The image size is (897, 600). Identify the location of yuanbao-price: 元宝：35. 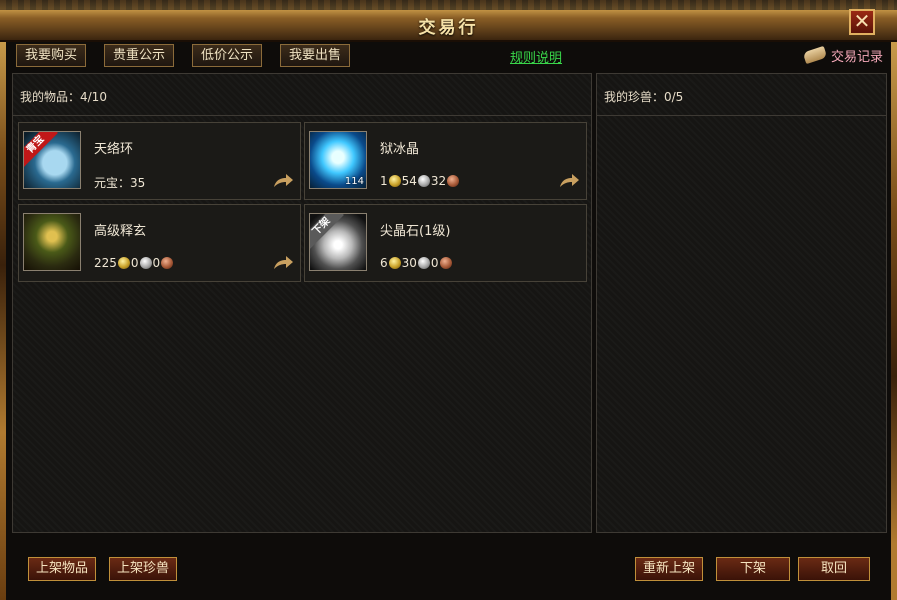
(120, 183).